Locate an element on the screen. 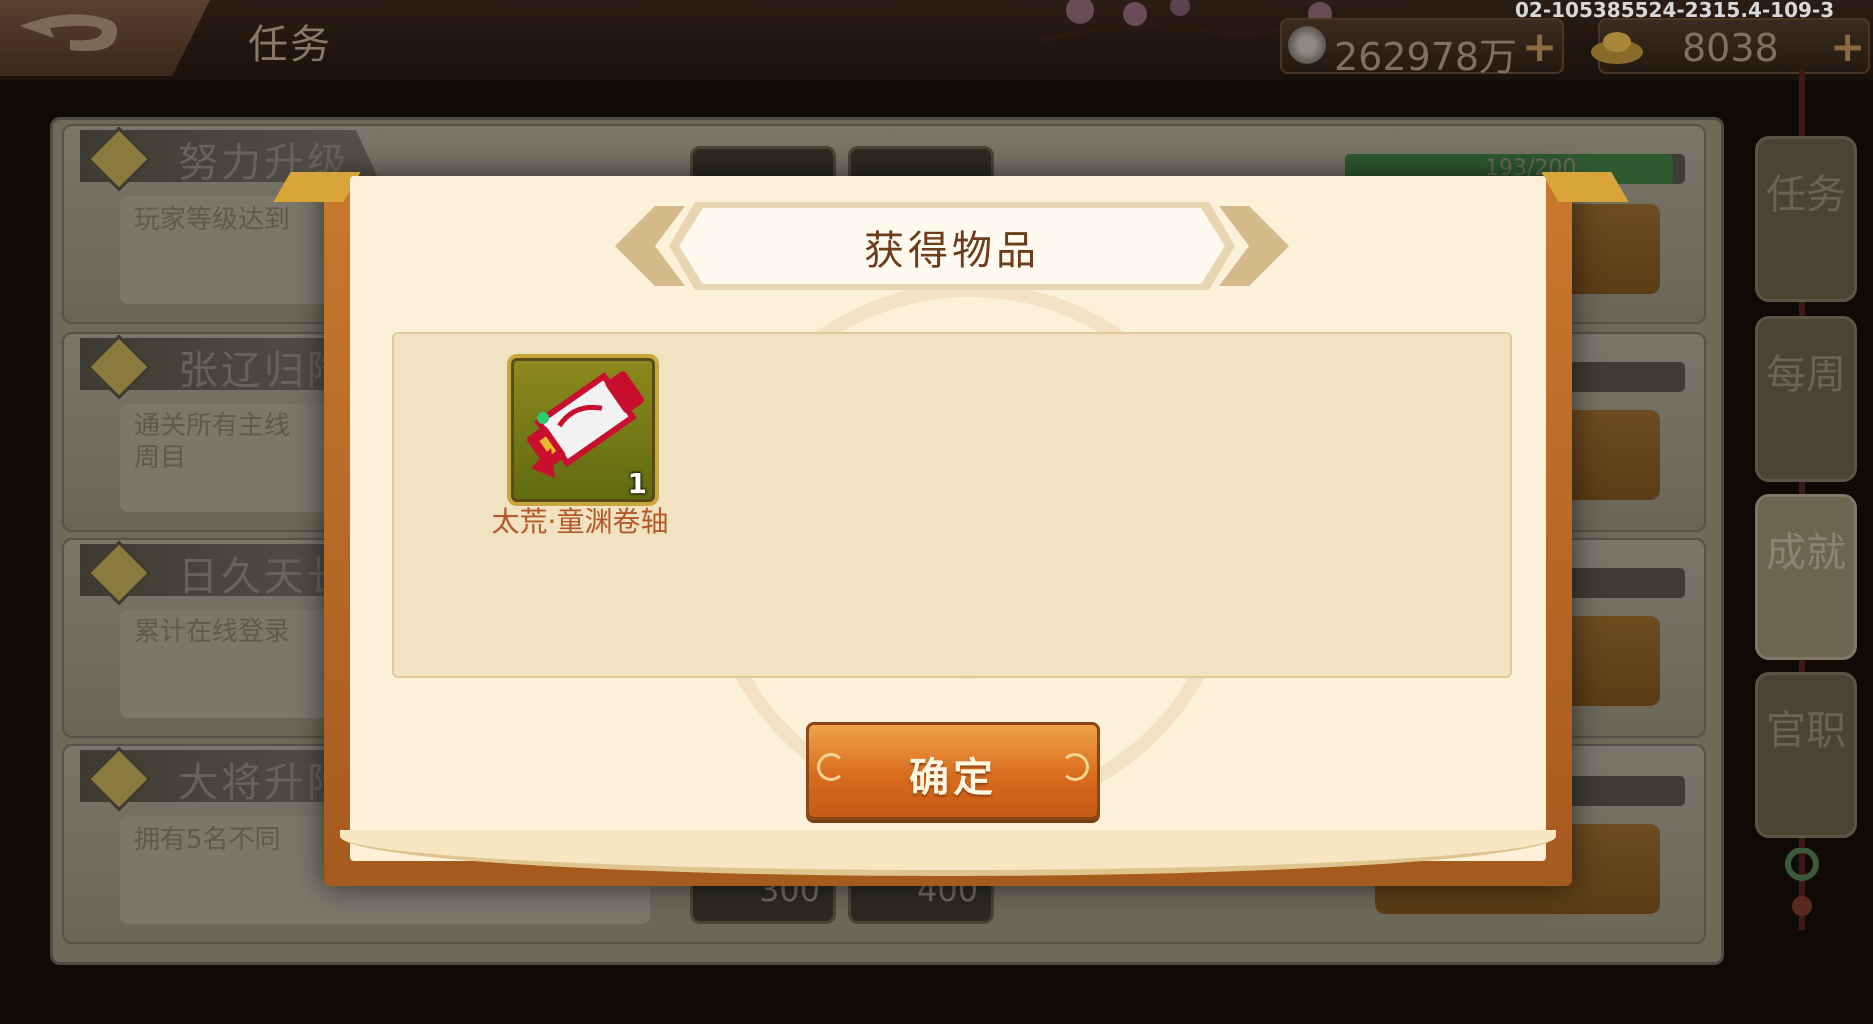  dialog-title: 获得物品 is located at coordinates (952, 251).